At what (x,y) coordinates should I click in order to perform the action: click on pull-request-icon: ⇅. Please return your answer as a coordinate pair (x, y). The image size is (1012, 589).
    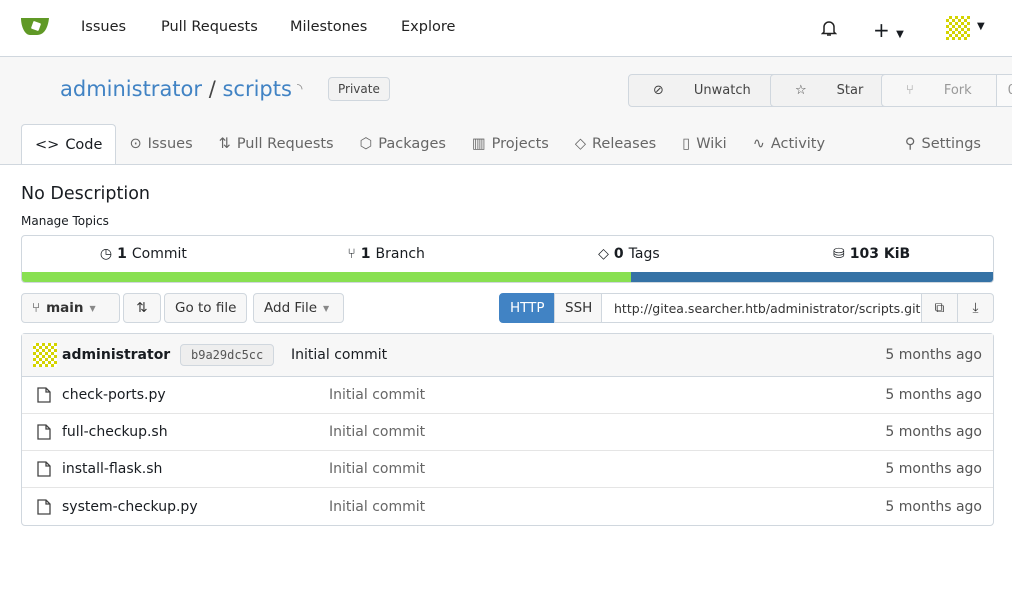
    Looking at the image, I should click on (224, 144).